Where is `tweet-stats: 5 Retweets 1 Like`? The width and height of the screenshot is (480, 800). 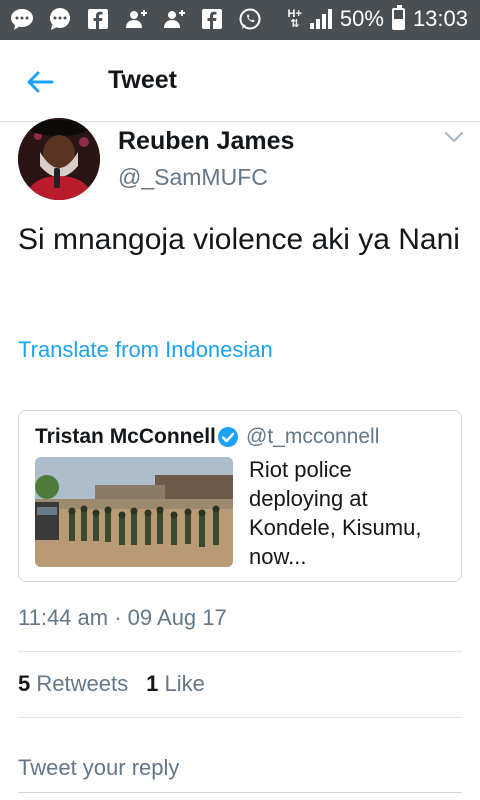
tweet-stats: 5 Retweets 1 Like is located at coordinates (111, 684).